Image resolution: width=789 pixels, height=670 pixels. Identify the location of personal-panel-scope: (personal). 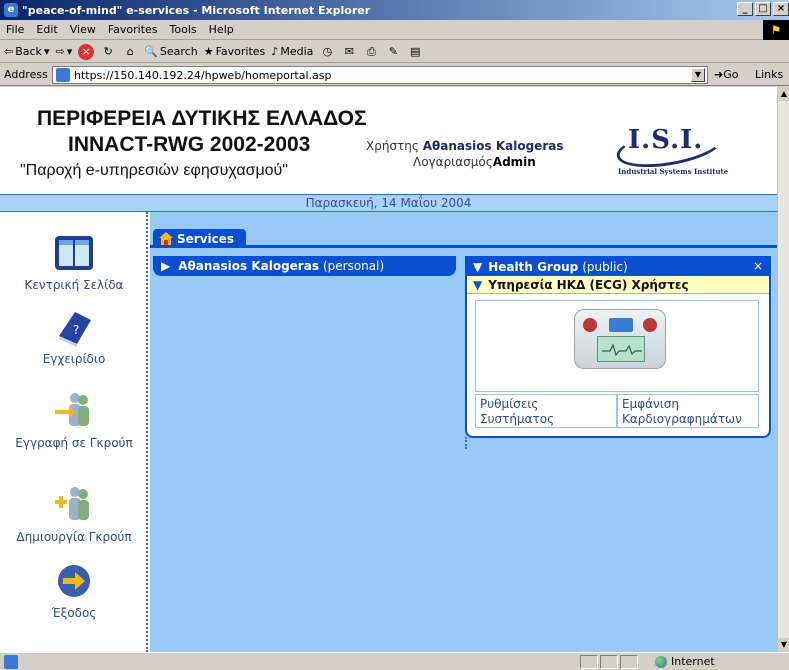
(353, 266).